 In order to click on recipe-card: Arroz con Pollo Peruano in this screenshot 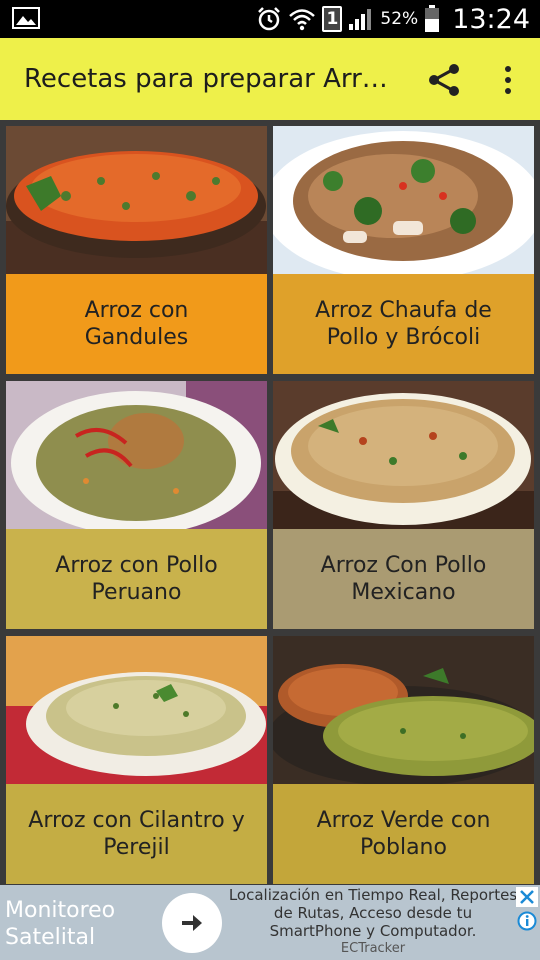, I will do `click(136, 505)`.